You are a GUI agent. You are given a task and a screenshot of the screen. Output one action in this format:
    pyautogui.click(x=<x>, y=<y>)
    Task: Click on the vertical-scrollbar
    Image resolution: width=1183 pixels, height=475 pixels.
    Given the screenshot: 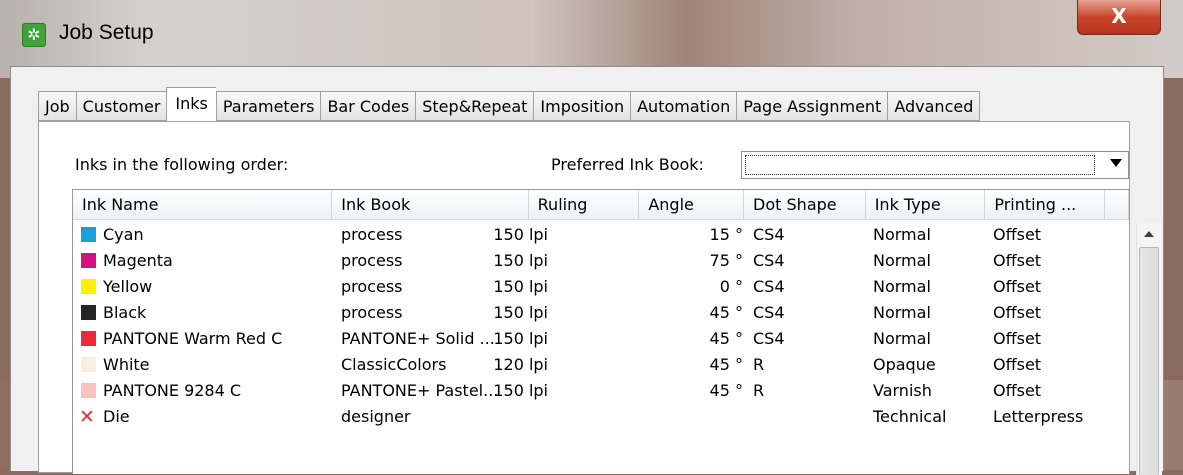 What is the action you would take?
    pyautogui.click(x=1149, y=349)
    